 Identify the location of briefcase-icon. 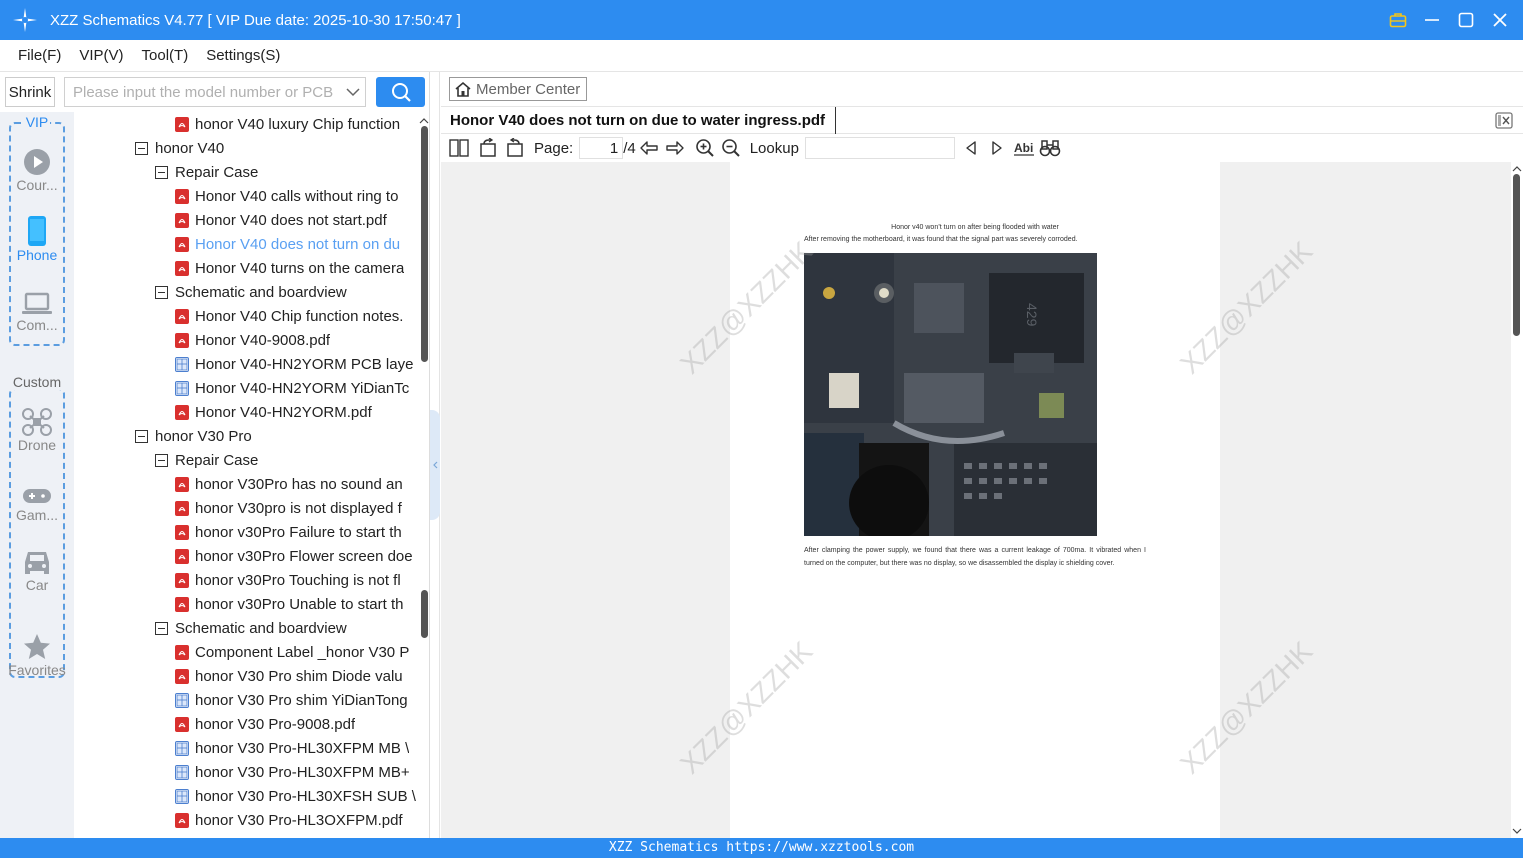
(1398, 20).